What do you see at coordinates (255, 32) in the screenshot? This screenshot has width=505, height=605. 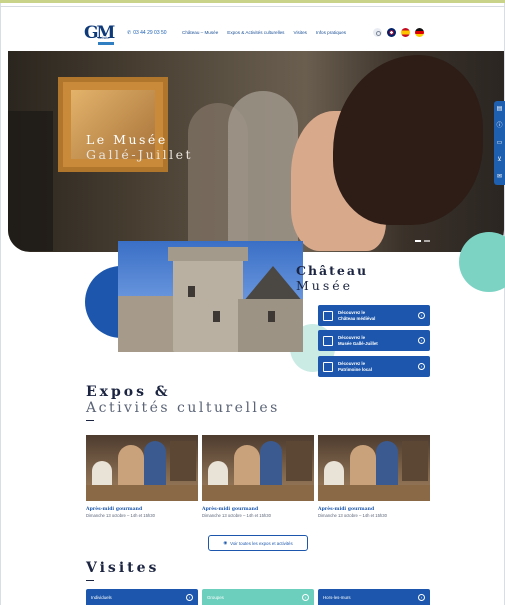 I see `nav-item-expos: Expos & Activités culturelles` at bounding box center [255, 32].